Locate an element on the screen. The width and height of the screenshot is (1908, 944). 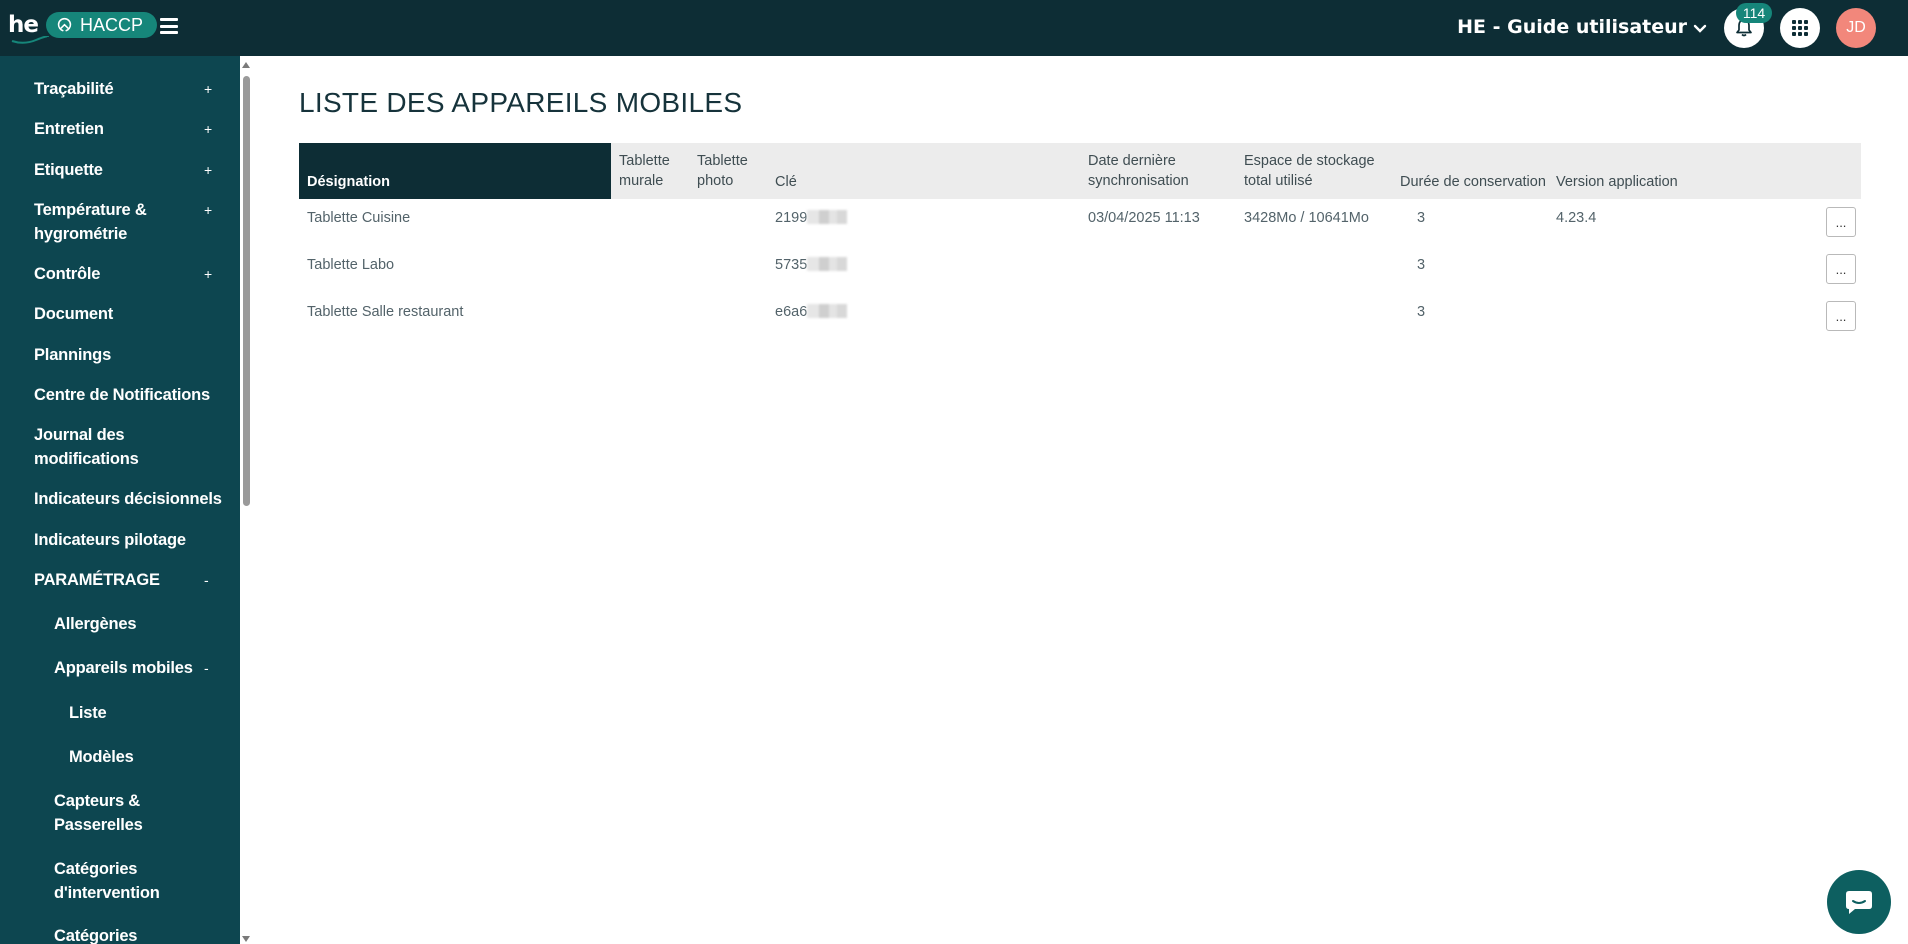
cell-cle-text: 2199 is located at coordinates (791, 218).